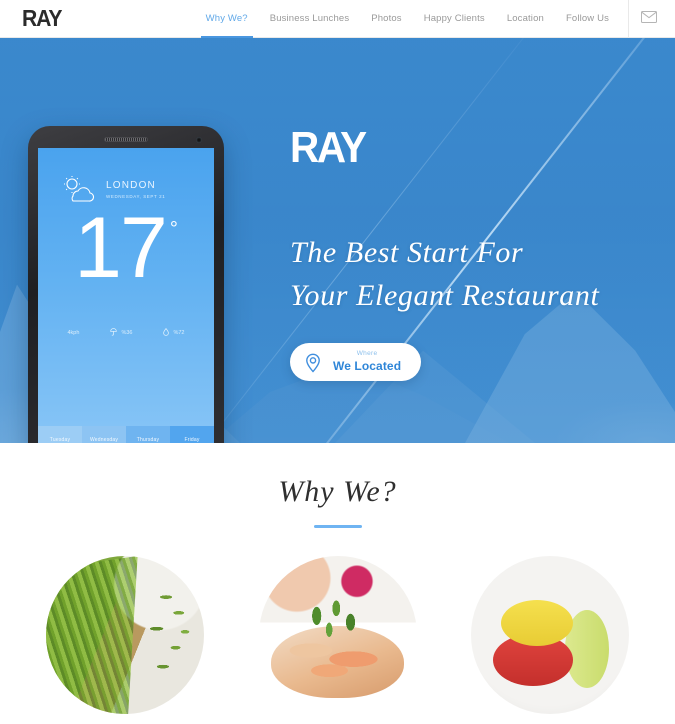 The height and width of the screenshot is (724, 675). I want to click on we-located-label-group: Where We Located, so click(367, 362).